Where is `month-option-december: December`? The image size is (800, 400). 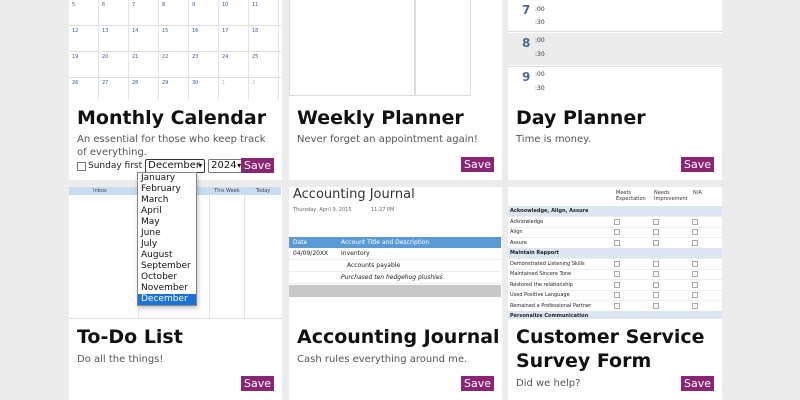 month-option-december: December is located at coordinates (167, 299).